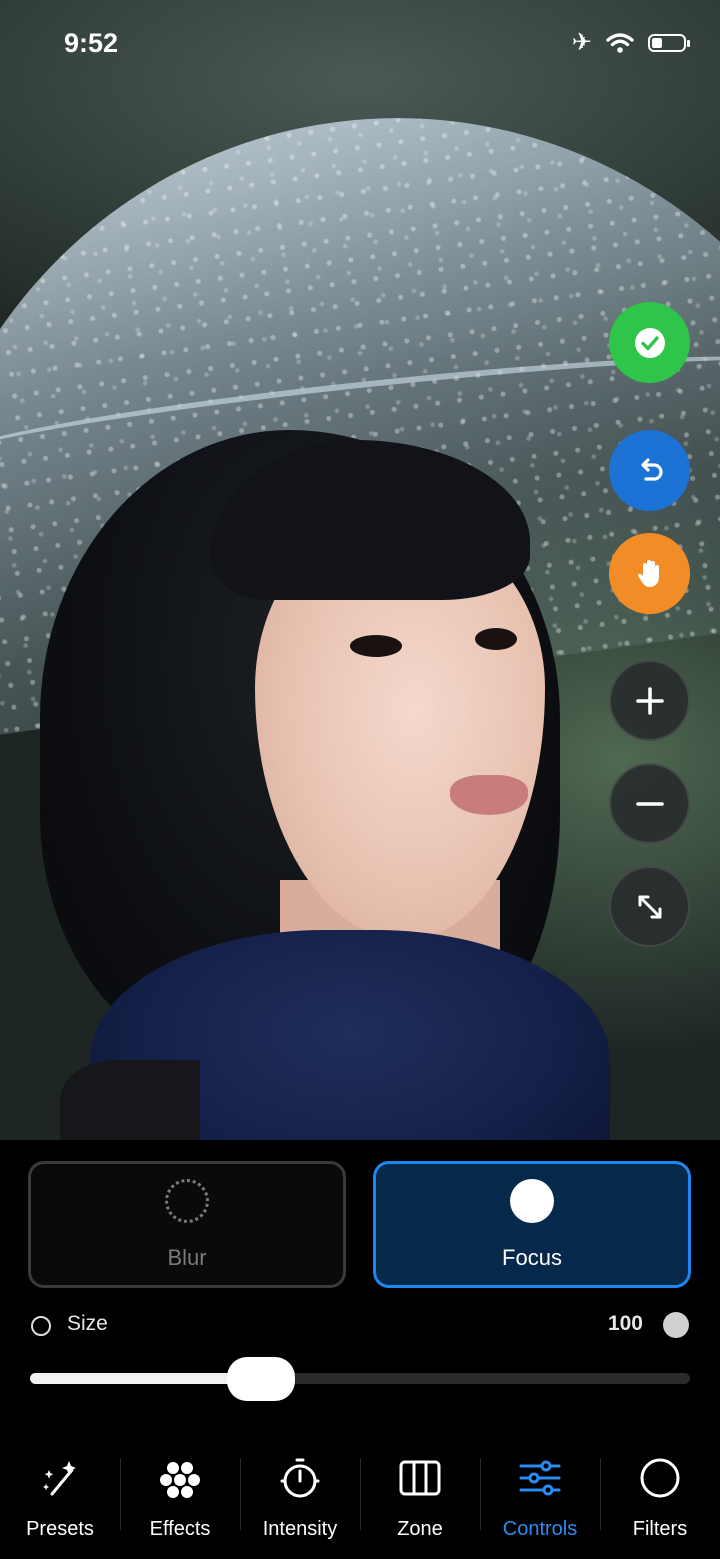  I want to click on tab-filters: Filters, so click(660, 1499).